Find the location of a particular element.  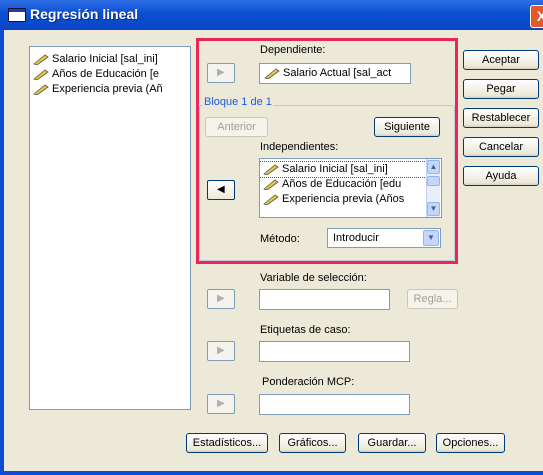

close-button: X is located at coordinates (536, 16).